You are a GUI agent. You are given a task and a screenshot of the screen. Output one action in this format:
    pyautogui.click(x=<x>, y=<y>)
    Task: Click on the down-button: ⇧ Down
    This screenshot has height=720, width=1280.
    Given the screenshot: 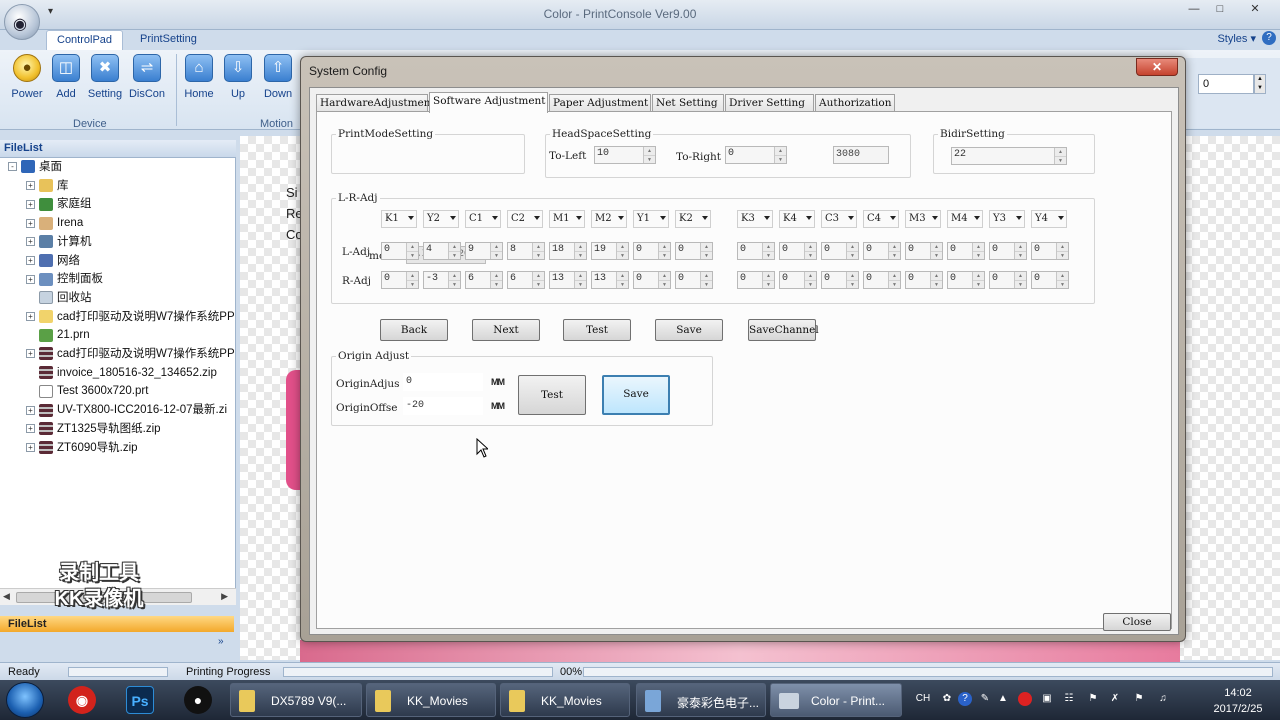 What is the action you would take?
    pyautogui.click(x=278, y=77)
    